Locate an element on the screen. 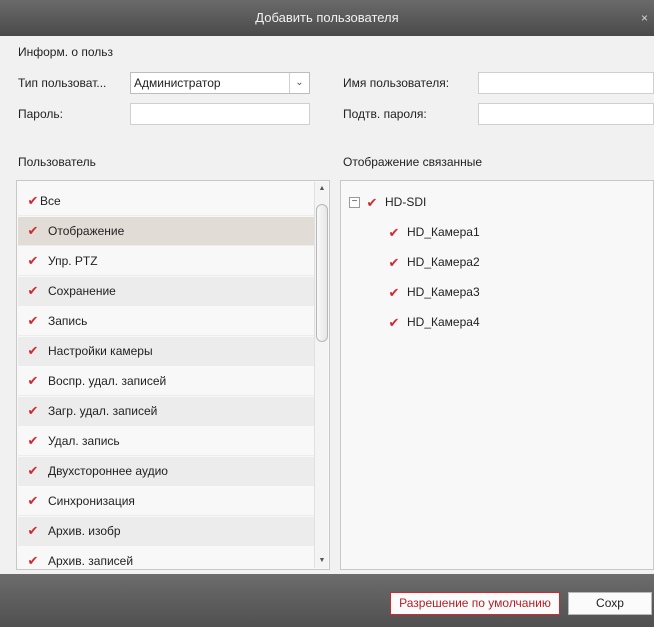 The width and height of the screenshot is (654, 627). permission-label: Воспр. удал. записей is located at coordinates (107, 381).